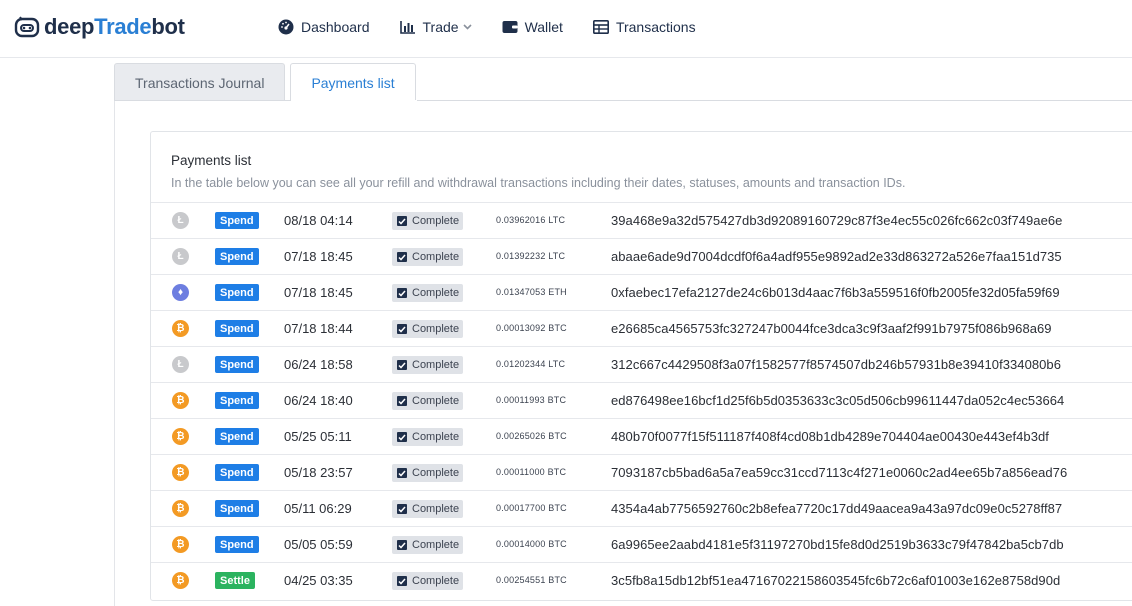 This screenshot has width=1132, height=606. Describe the element at coordinates (335, 27) in the screenshot. I see `nav-dashboard-label: Dashboard` at that location.